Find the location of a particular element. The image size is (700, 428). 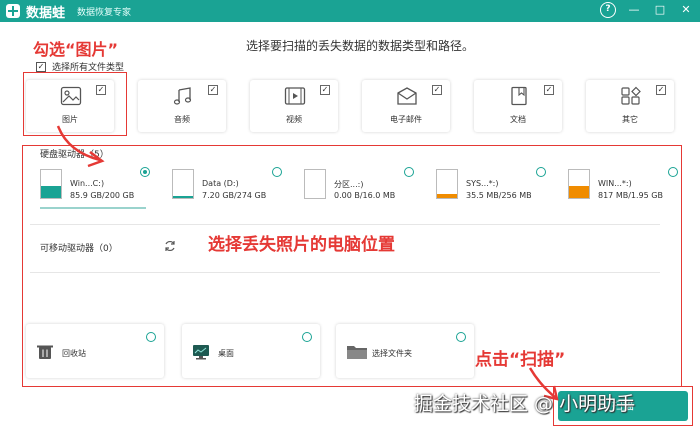

watermark: 掘金技术社区 @ 小明助手 is located at coordinates (525, 404).